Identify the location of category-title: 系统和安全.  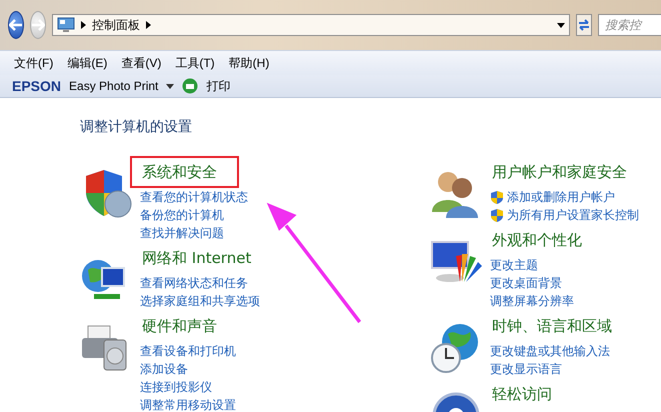
(184, 172).